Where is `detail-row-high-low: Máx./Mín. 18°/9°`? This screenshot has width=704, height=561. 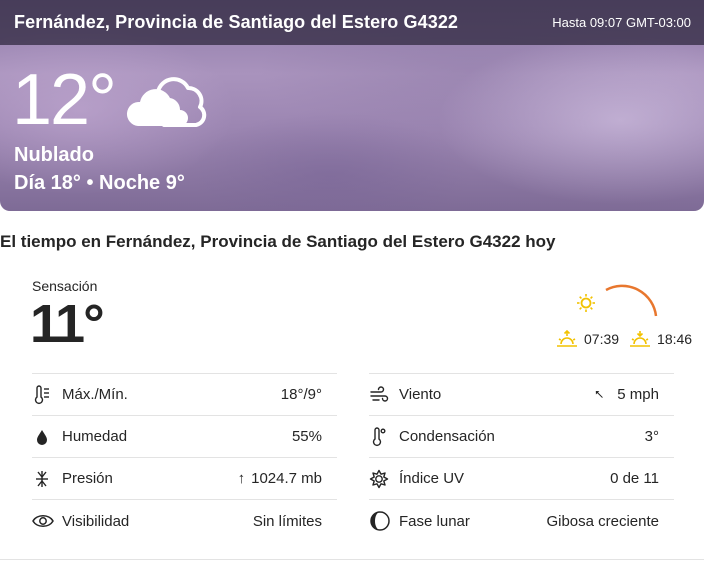 detail-row-high-low: Máx./Mín. 18°/9° is located at coordinates (184, 395).